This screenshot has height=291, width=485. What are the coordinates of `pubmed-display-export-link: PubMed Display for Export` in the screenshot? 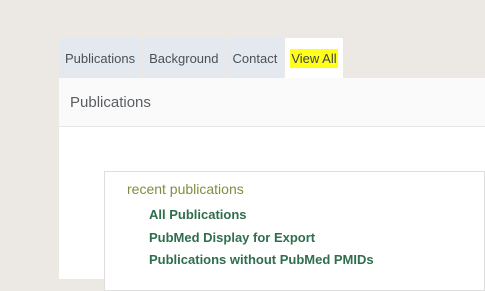 It's located at (261, 238).